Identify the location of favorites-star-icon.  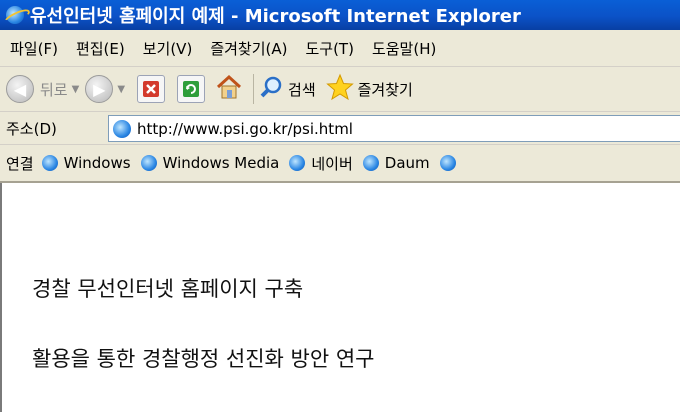
(339, 89).